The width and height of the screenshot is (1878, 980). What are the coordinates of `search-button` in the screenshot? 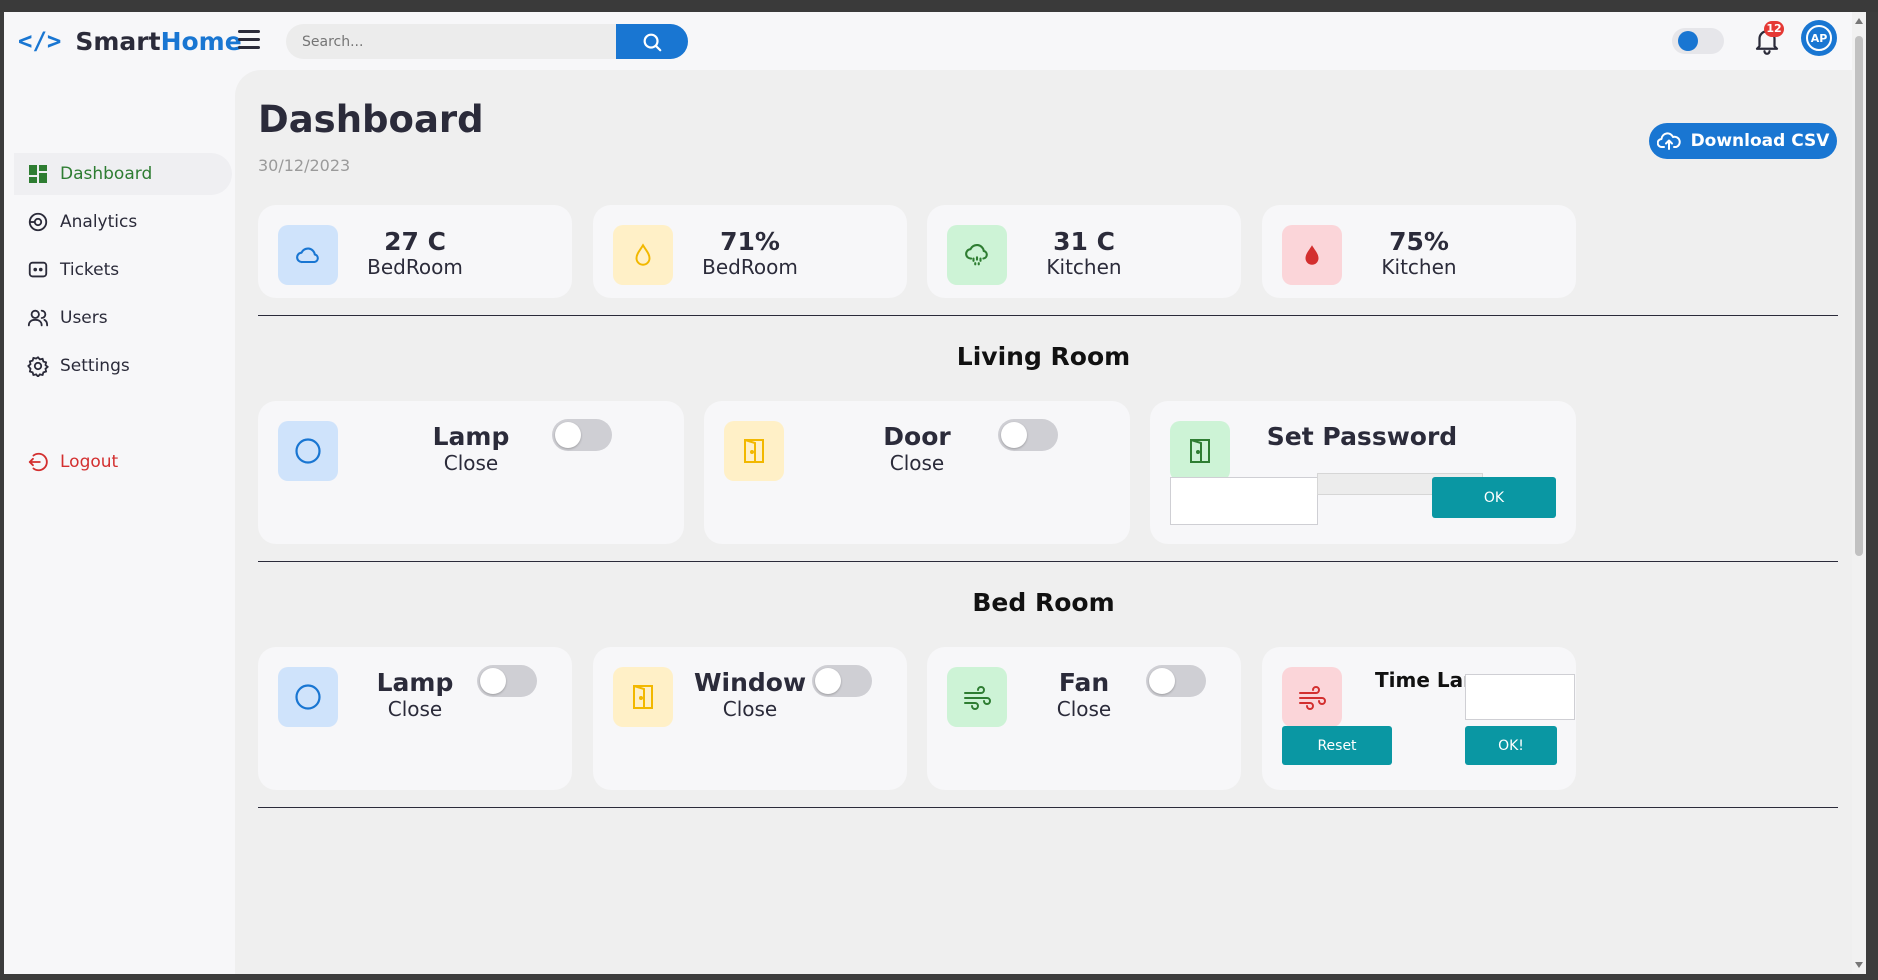 It's located at (652, 41).